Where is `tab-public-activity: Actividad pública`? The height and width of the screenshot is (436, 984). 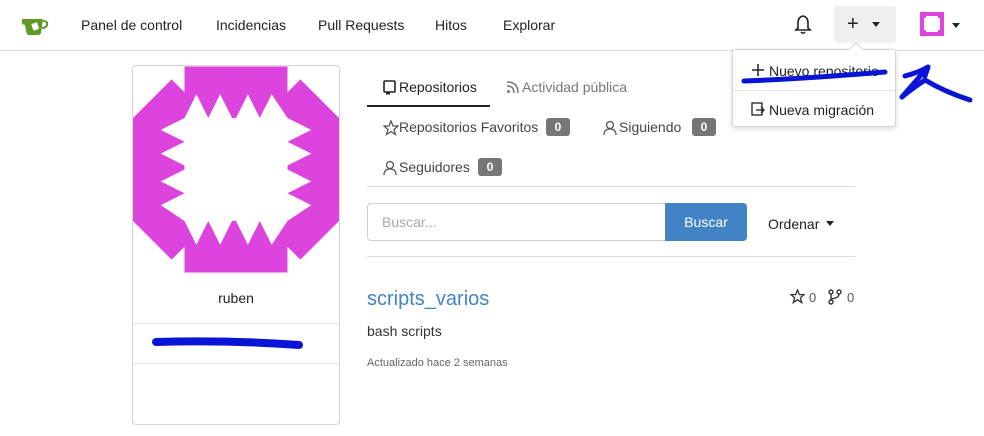 tab-public-activity: Actividad pública is located at coordinates (571, 88).